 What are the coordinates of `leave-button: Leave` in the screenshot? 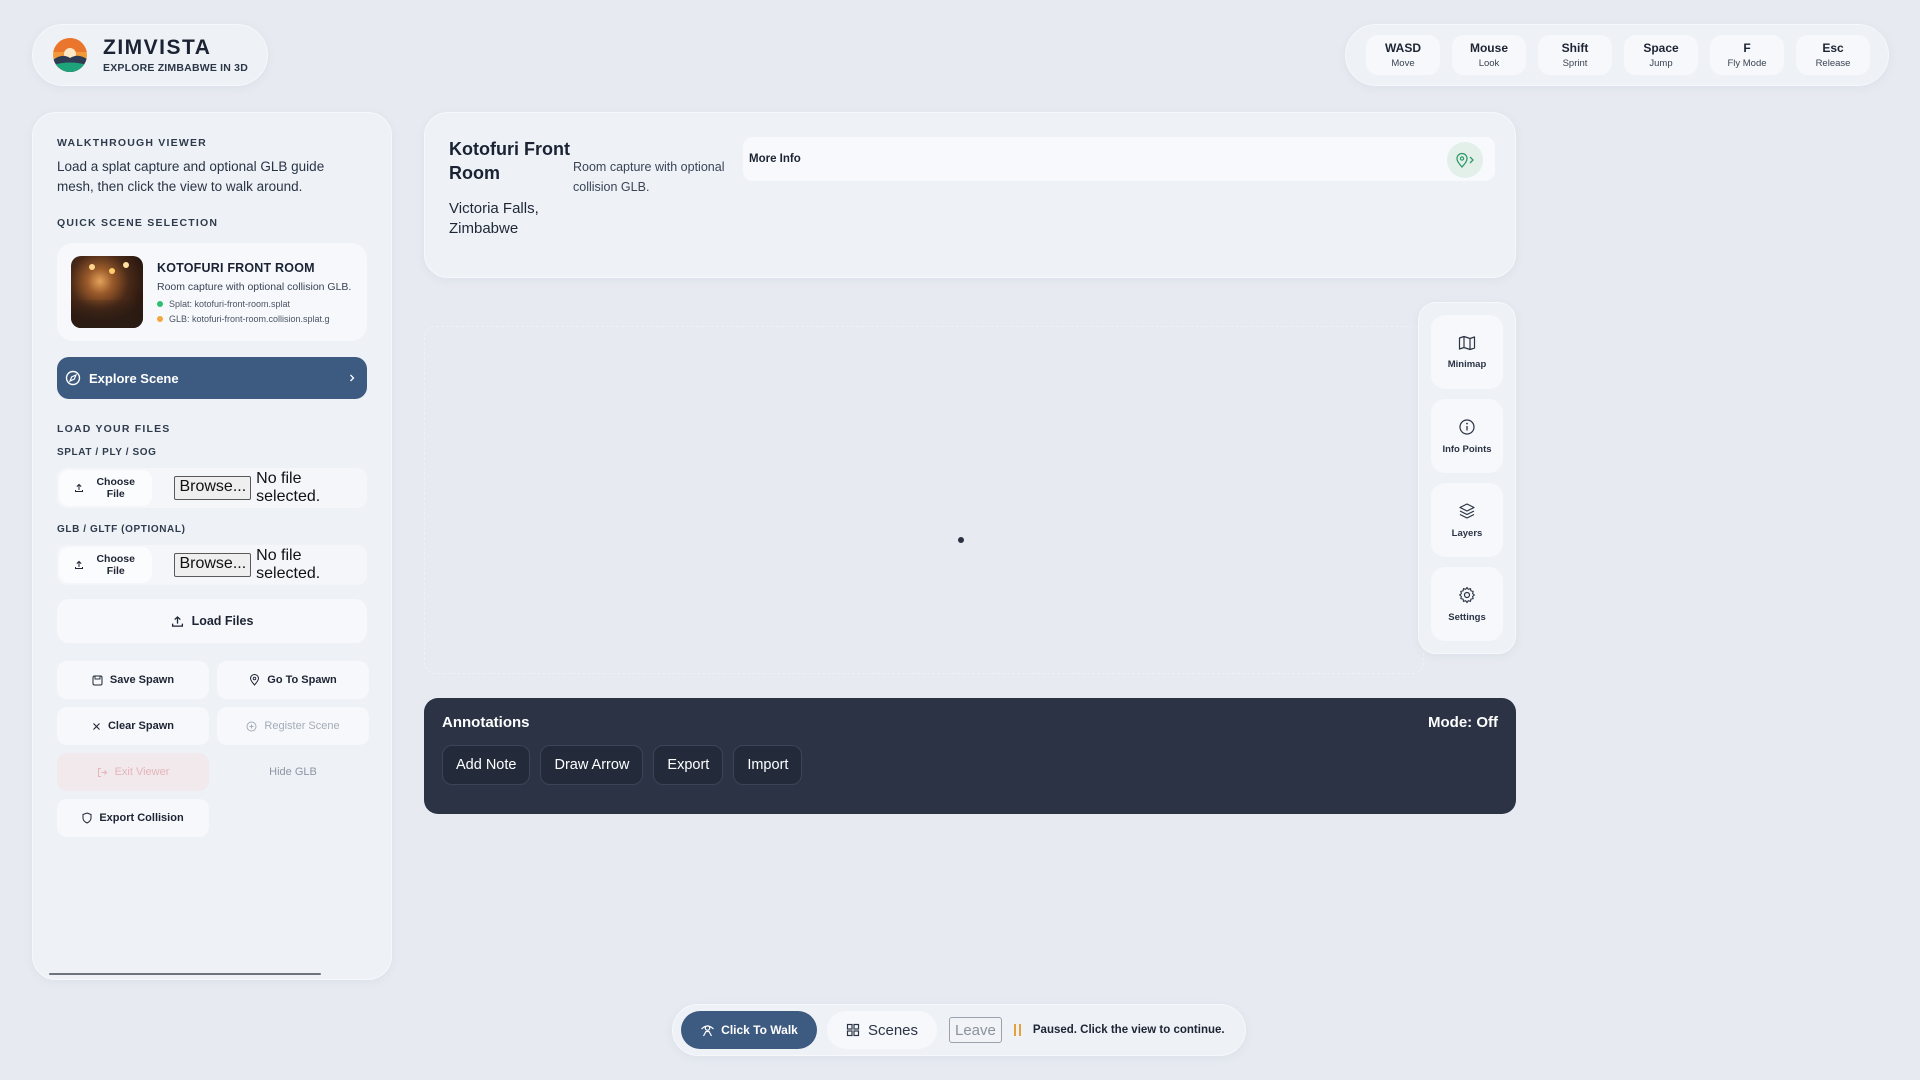 It's located at (975, 1030).